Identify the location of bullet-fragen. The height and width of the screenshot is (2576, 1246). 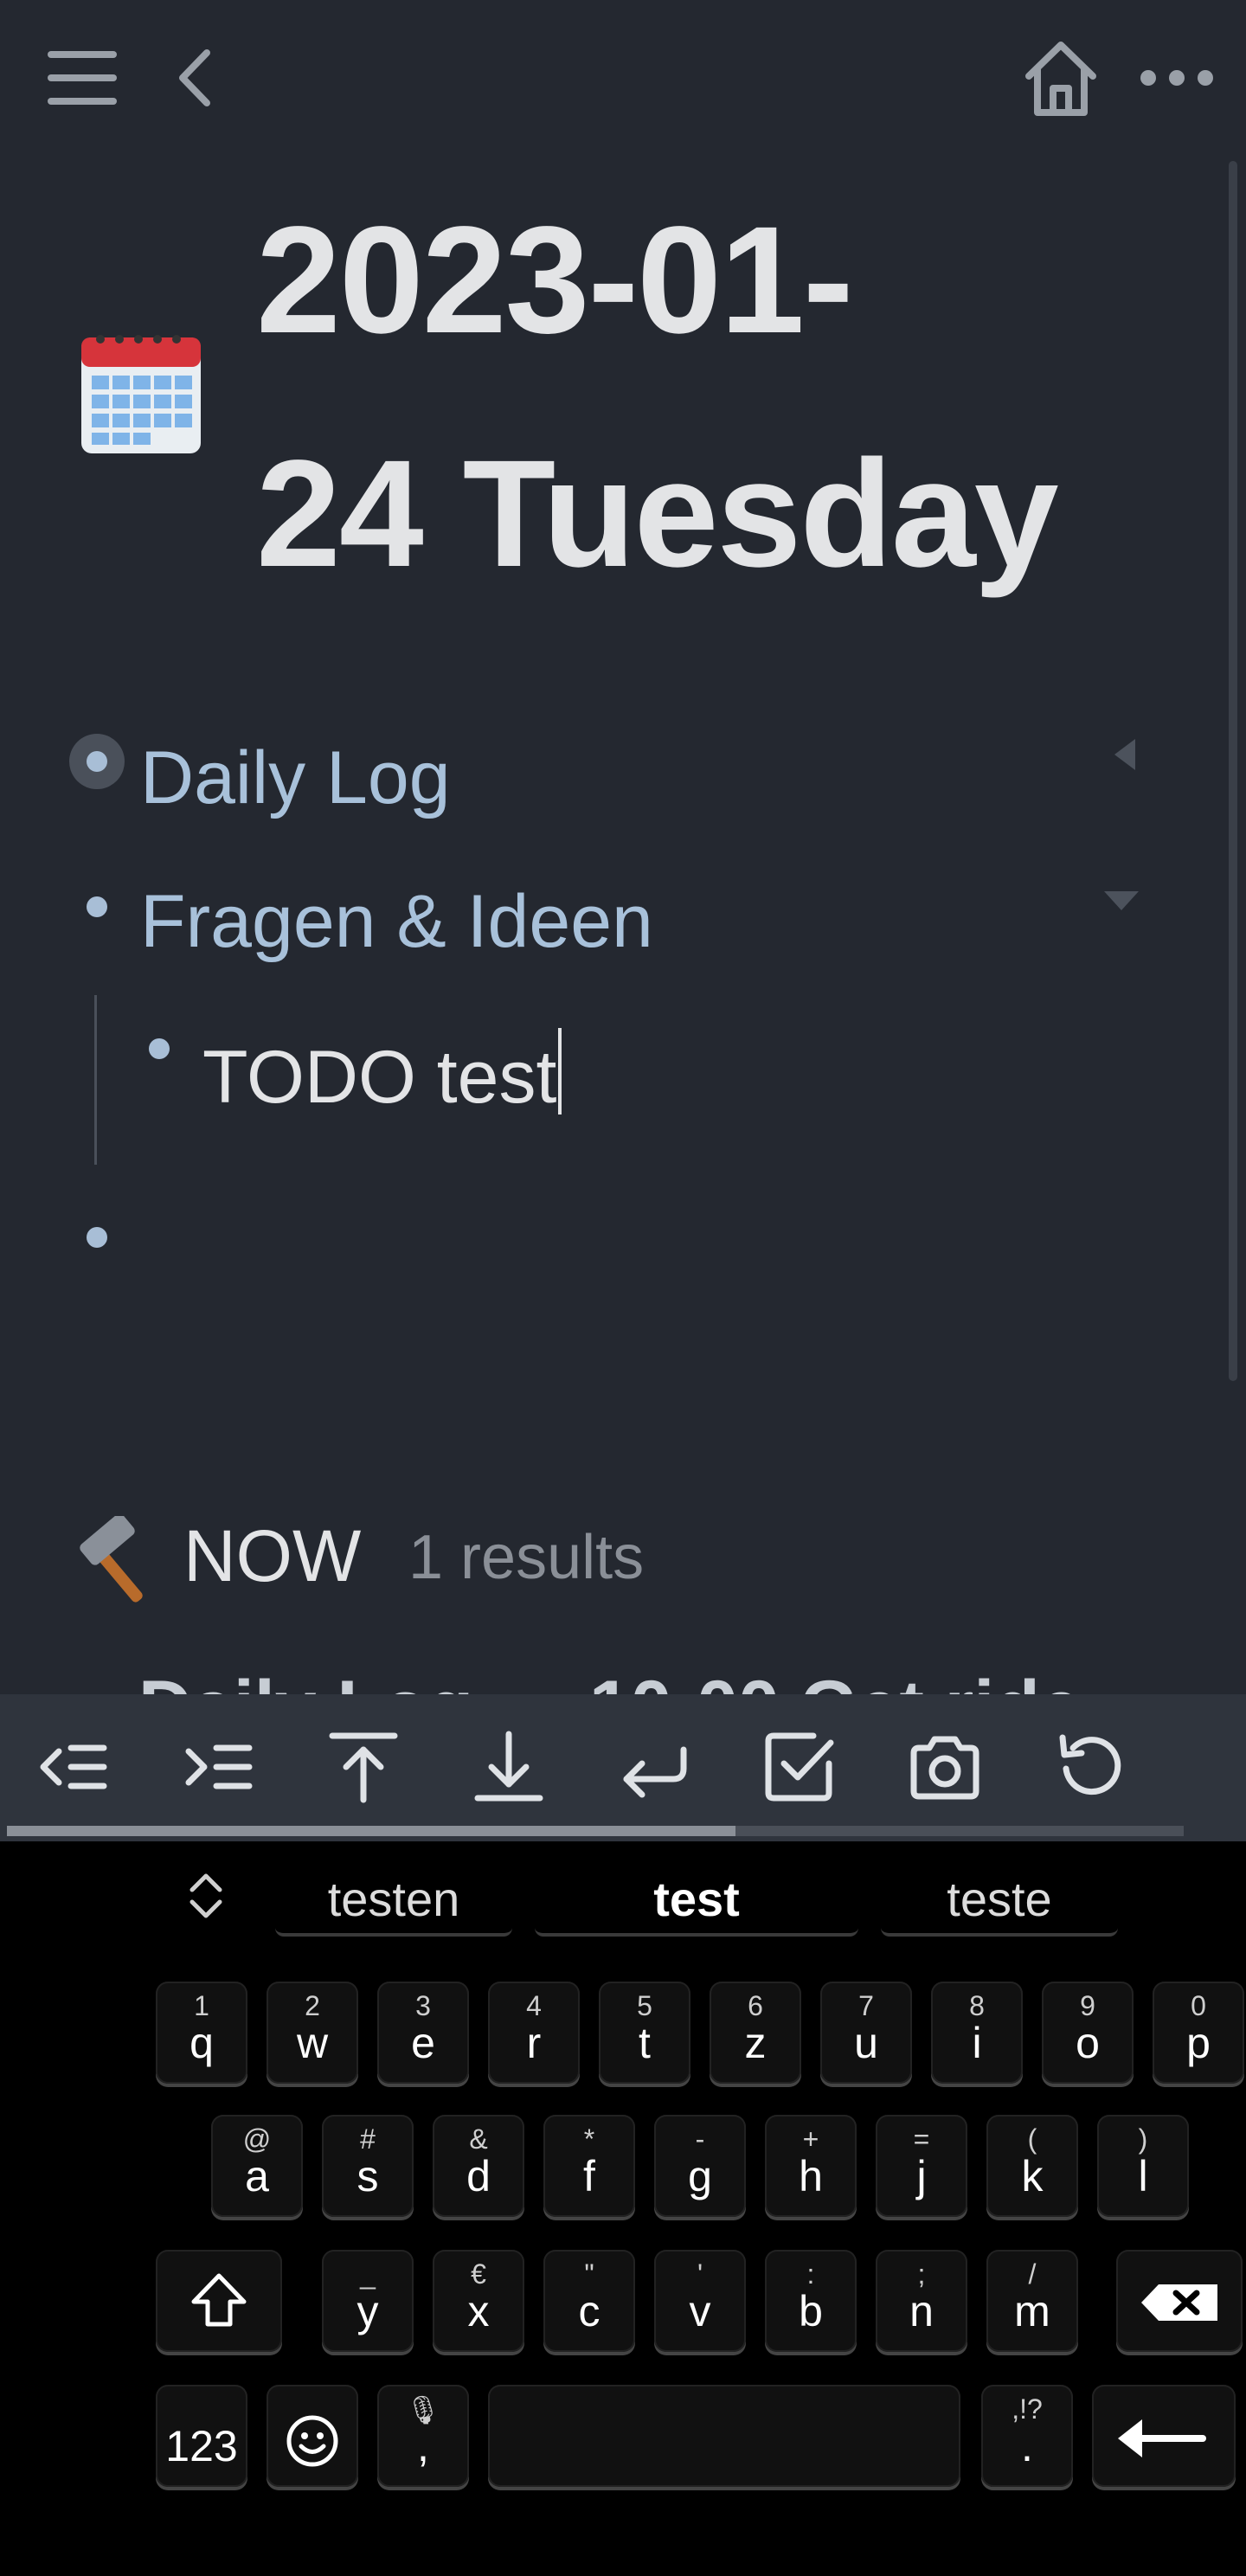
(97, 907).